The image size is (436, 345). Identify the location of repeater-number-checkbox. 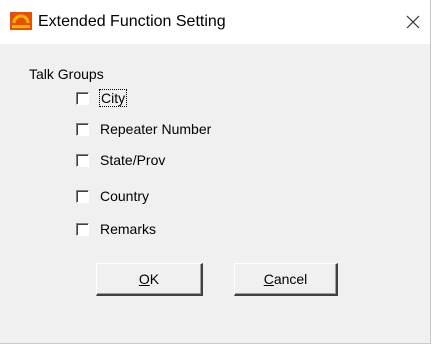
(82, 129).